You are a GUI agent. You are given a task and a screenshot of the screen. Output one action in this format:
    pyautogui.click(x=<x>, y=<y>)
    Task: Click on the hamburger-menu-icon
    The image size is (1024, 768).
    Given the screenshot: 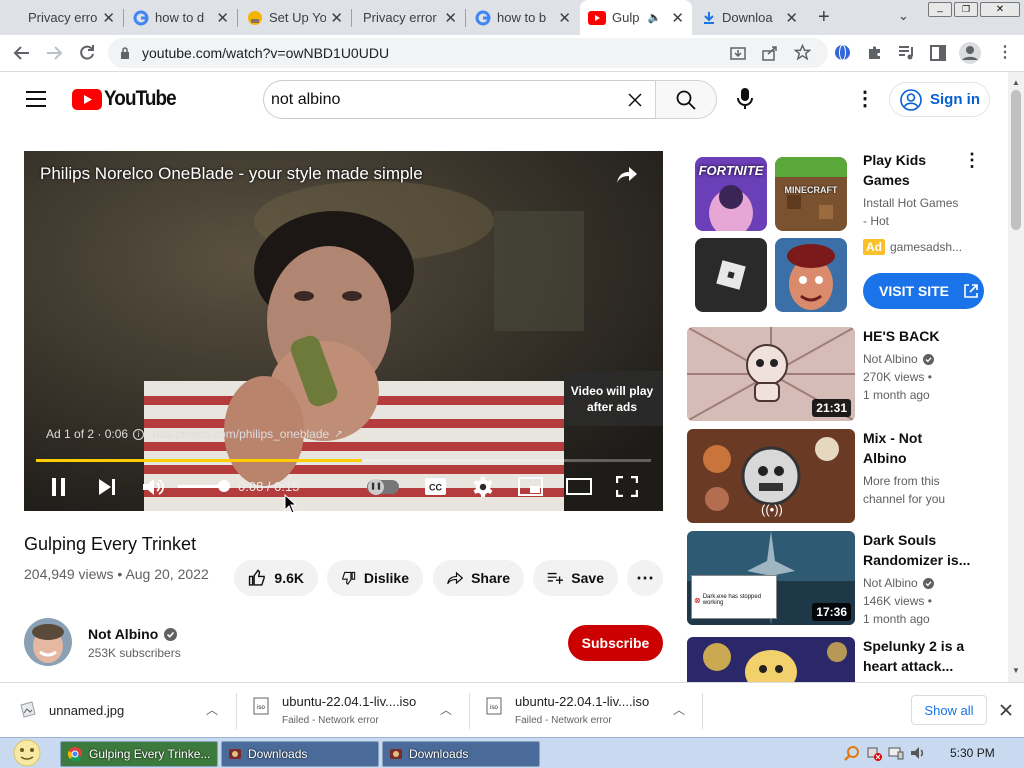 What is the action you would take?
    pyautogui.click(x=36, y=99)
    